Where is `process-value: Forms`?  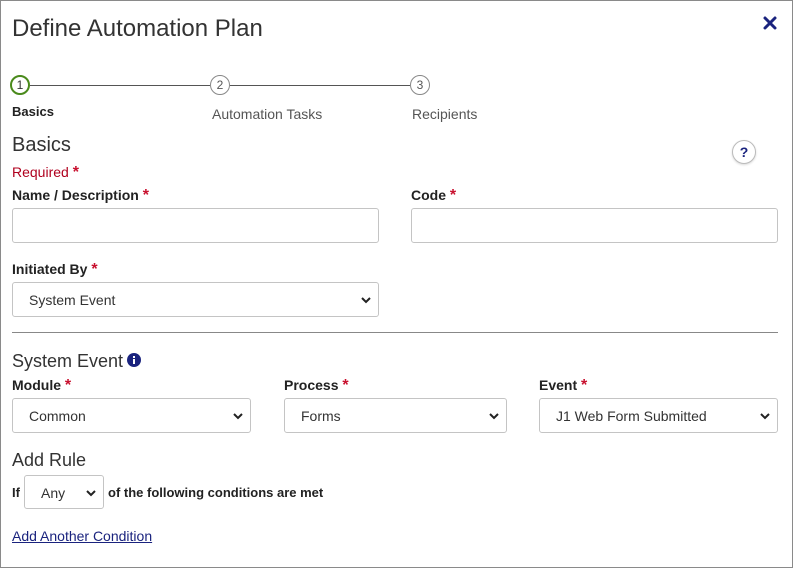
process-value: Forms is located at coordinates (321, 416).